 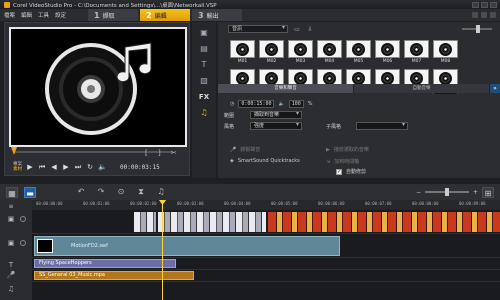 What do you see at coordinates (237, 203) in the screenshot?
I see `ruler-tick-label: 00:00:04:00` at bounding box center [237, 203].